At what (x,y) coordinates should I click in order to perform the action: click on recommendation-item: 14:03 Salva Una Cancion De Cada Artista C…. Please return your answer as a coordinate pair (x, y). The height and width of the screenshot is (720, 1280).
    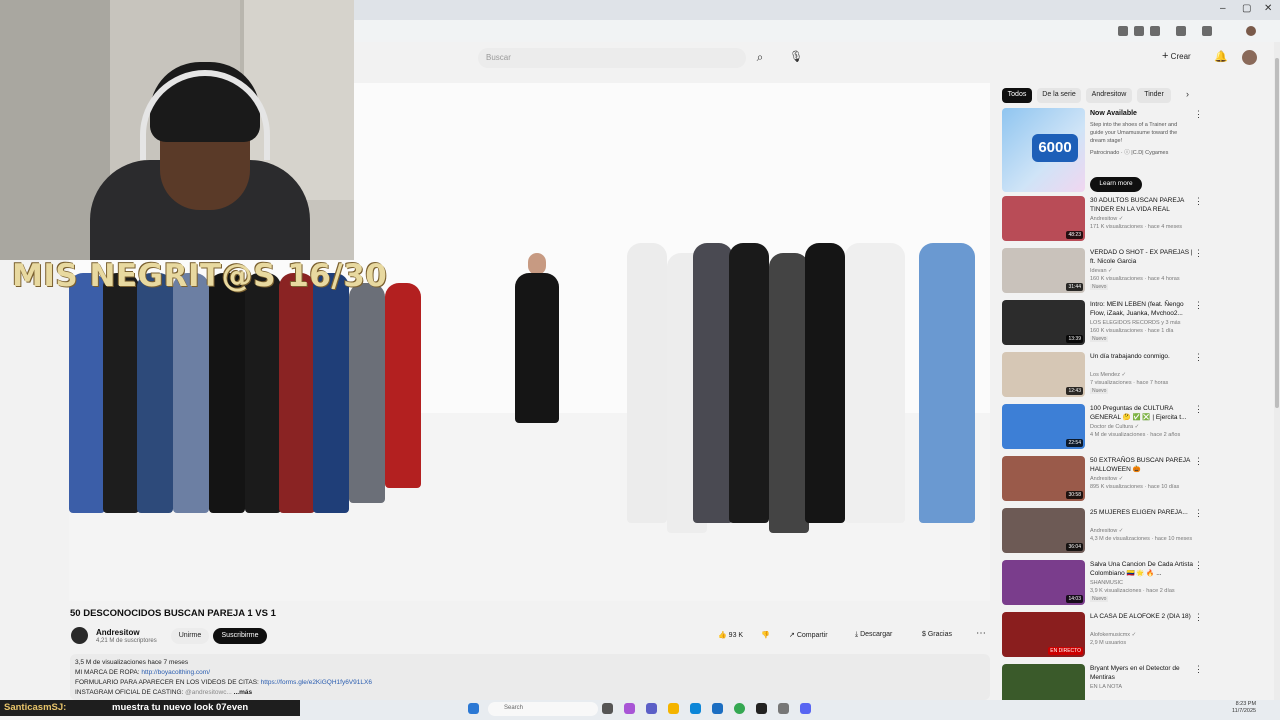
    Looking at the image, I should click on (1137, 584).